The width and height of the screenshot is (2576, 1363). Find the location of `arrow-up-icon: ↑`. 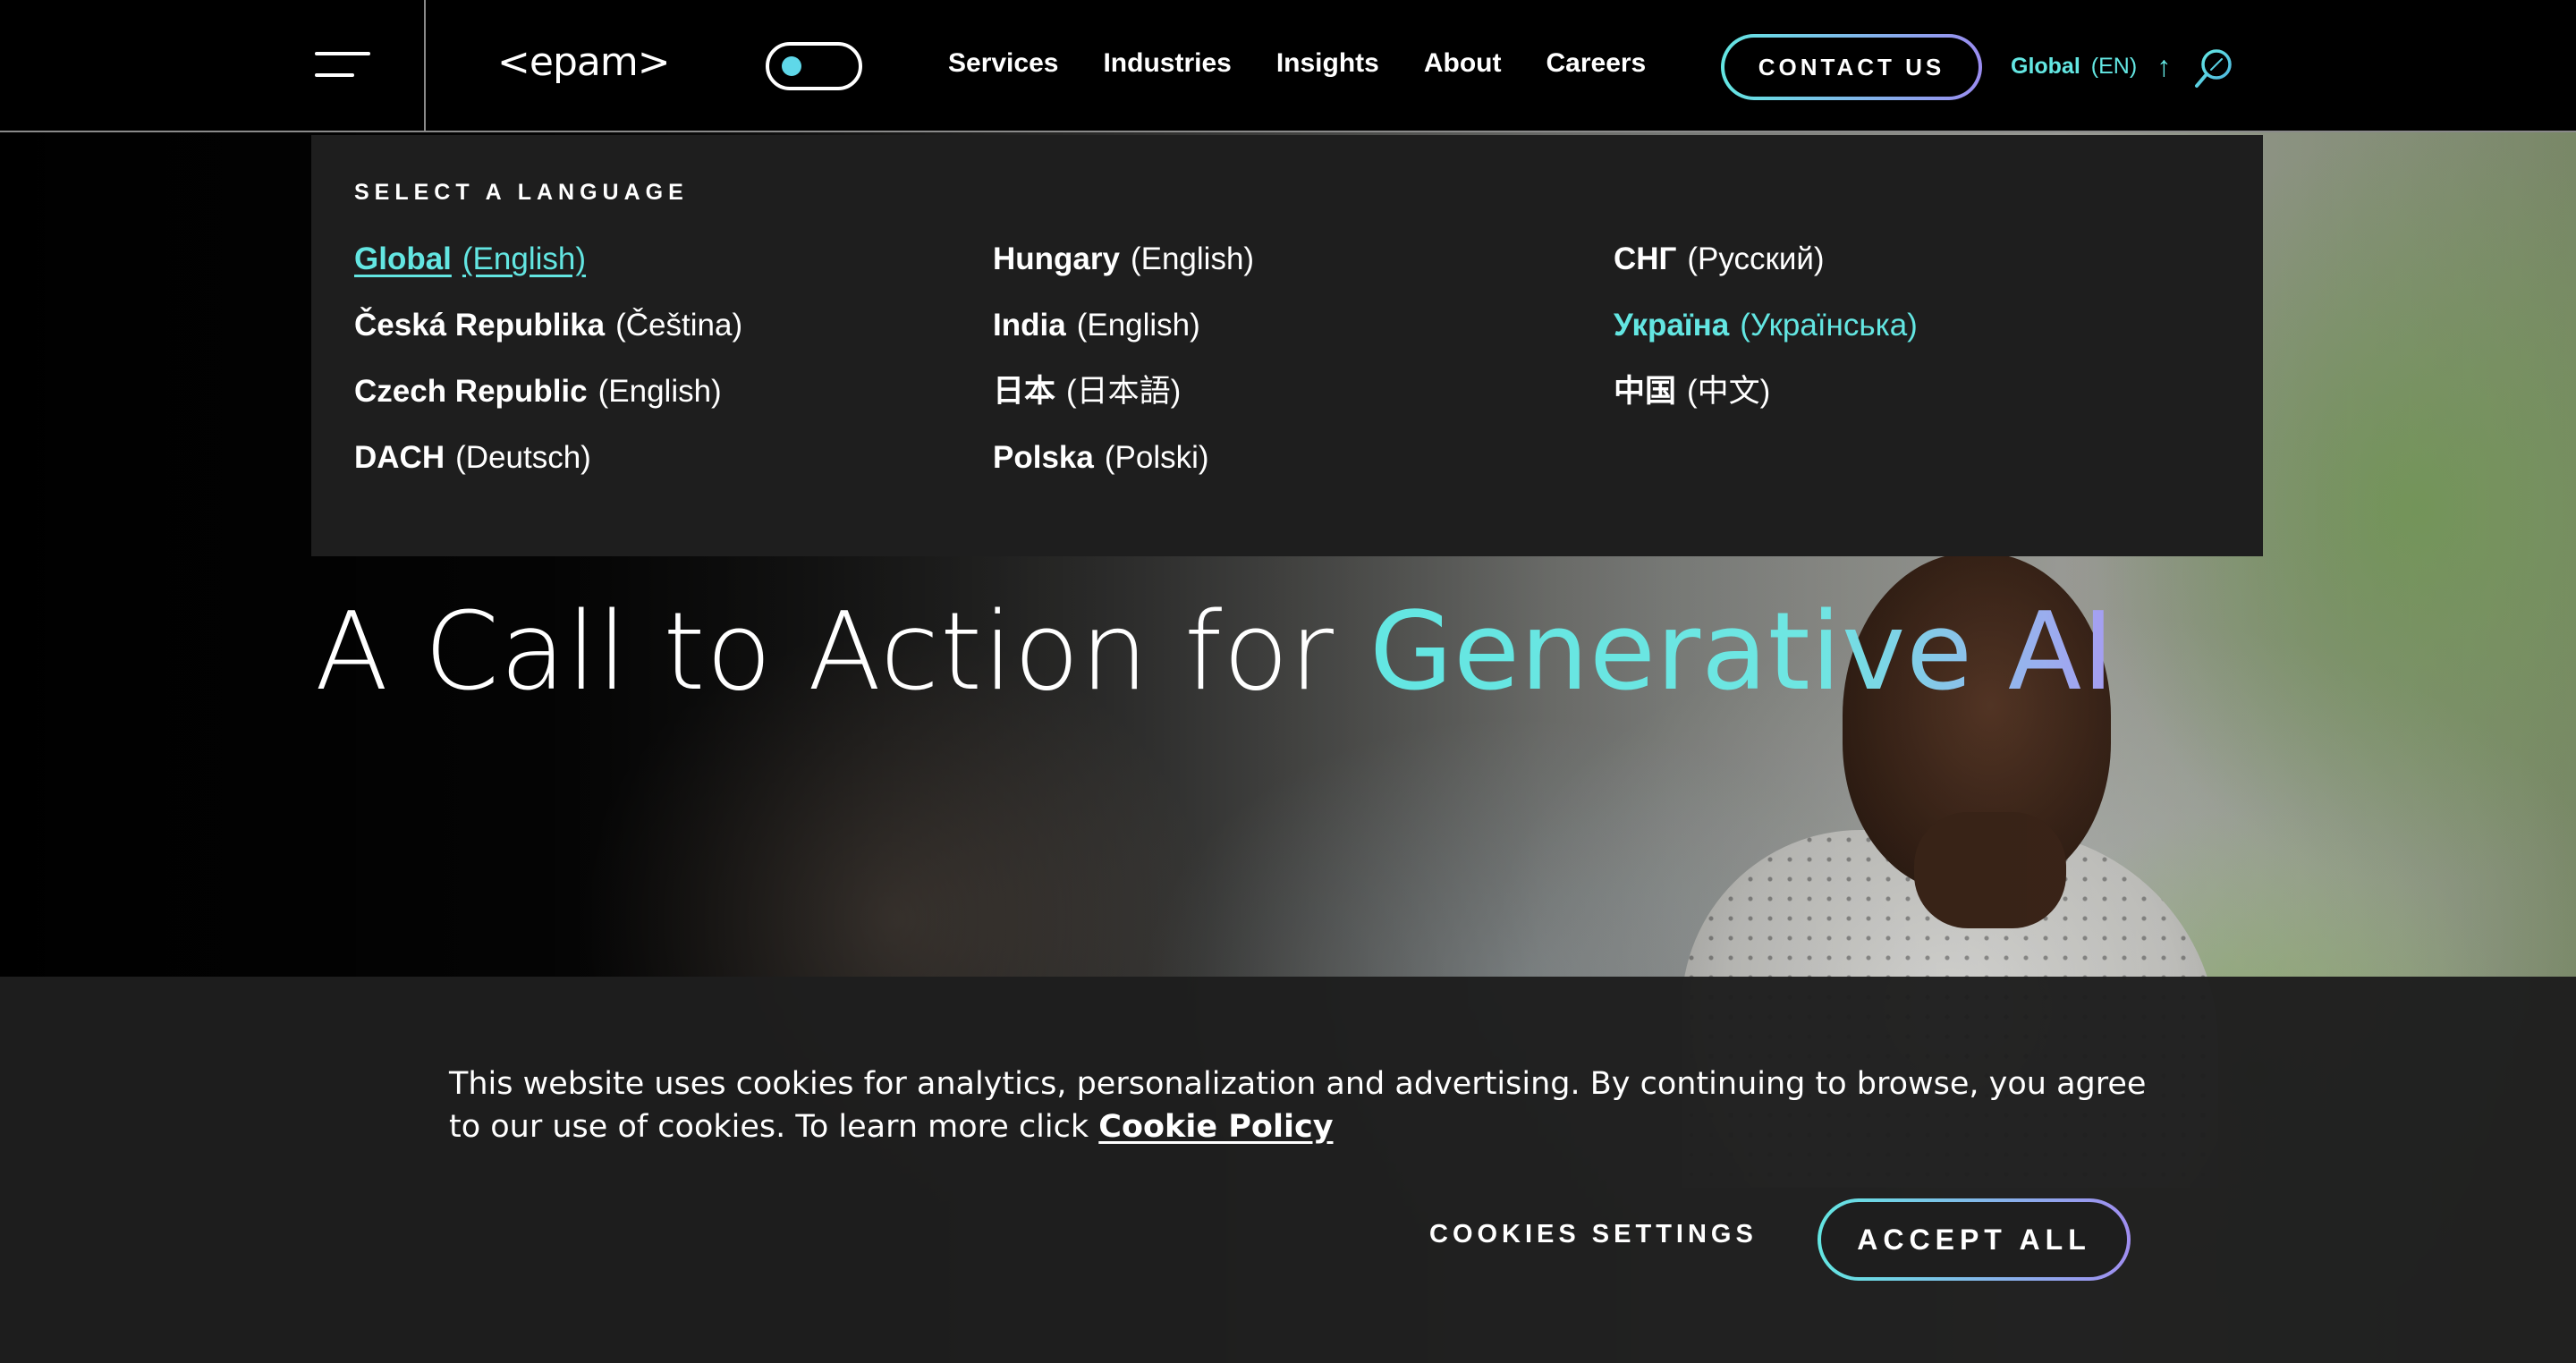

arrow-up-icon: ↑ is located at coordinates (2164, 66).